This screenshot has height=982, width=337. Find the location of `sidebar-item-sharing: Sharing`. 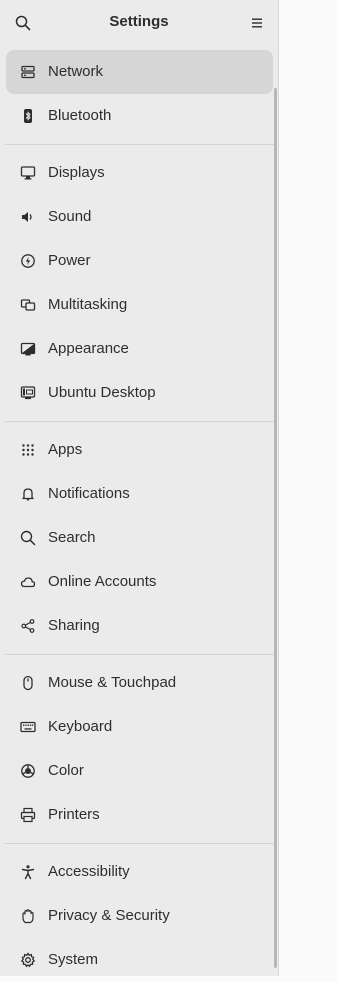

sidebar-item-sharing: Sharing is located at coordinates (139, 626).